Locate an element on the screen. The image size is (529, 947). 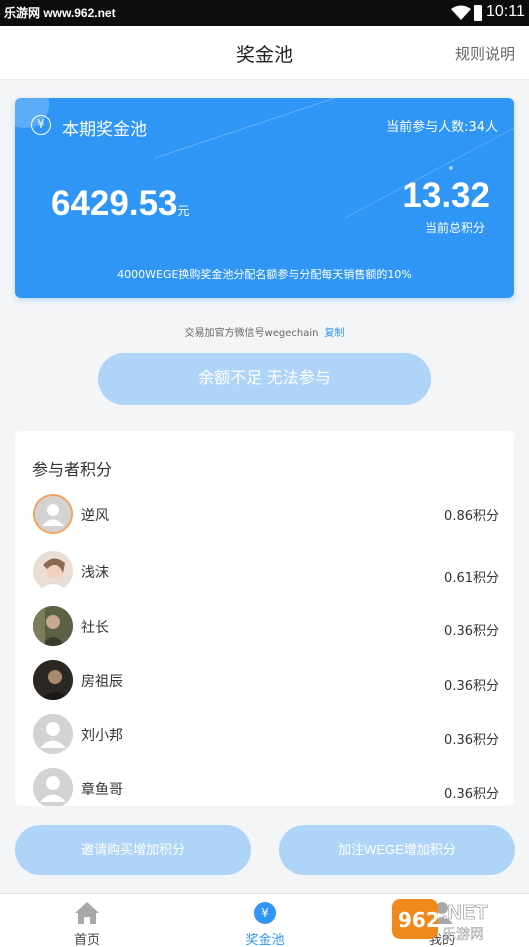
pool-amount: 6429.53元 is located at coordinates (120, 204).